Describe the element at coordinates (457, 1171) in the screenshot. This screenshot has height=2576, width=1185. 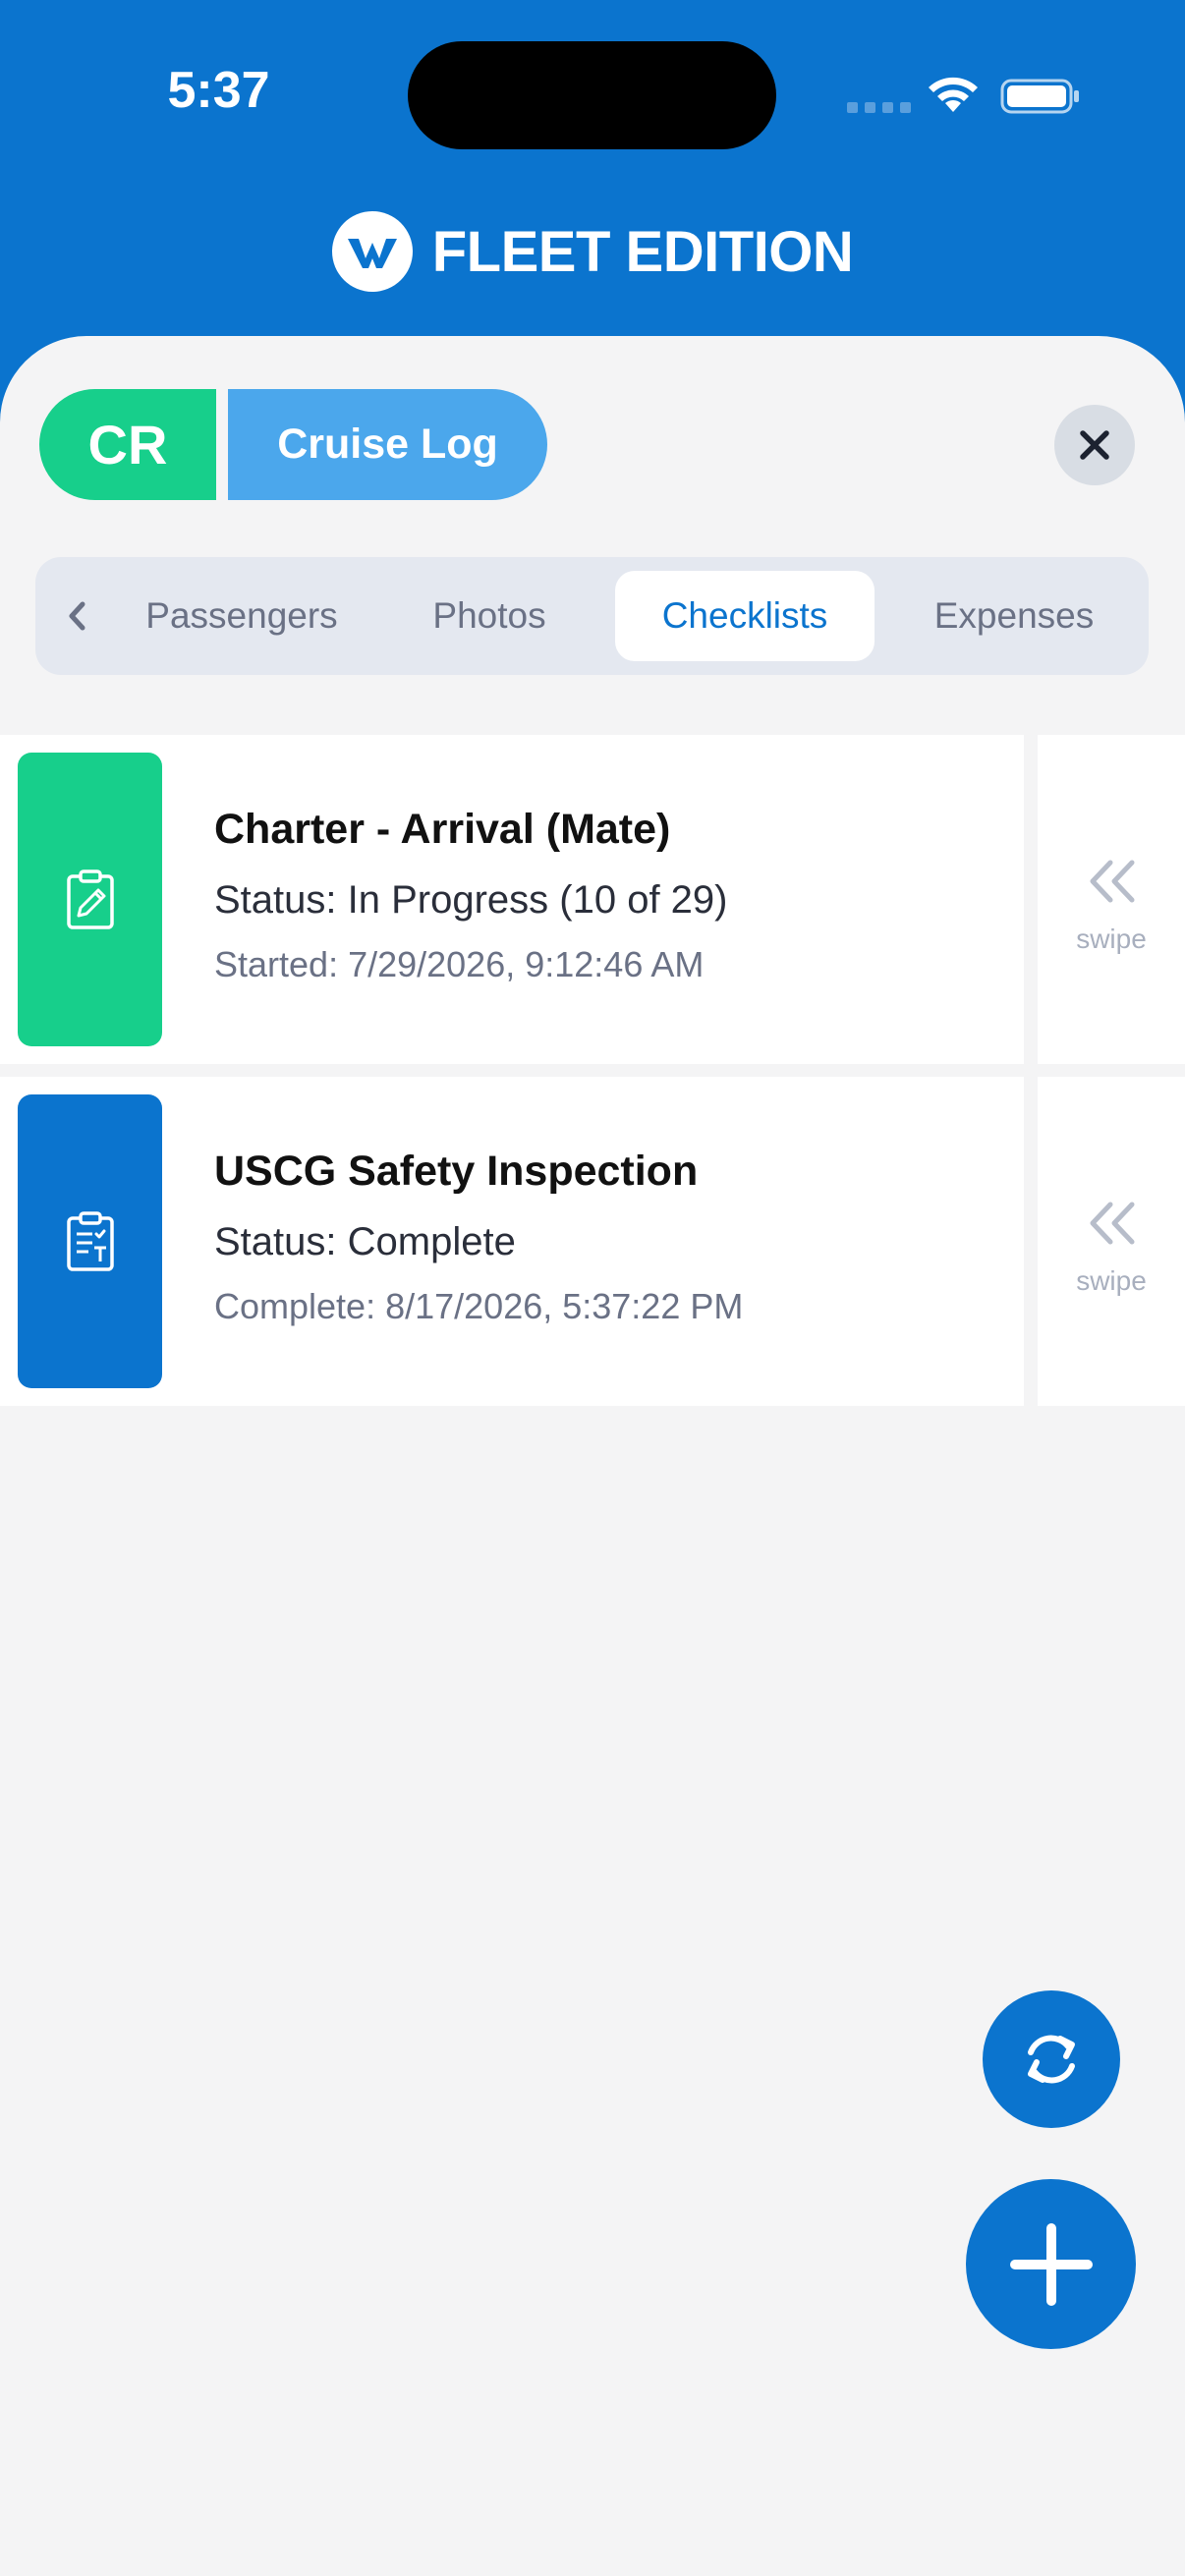
I see `checklist-title: USCG Safety Inspection` at that location.